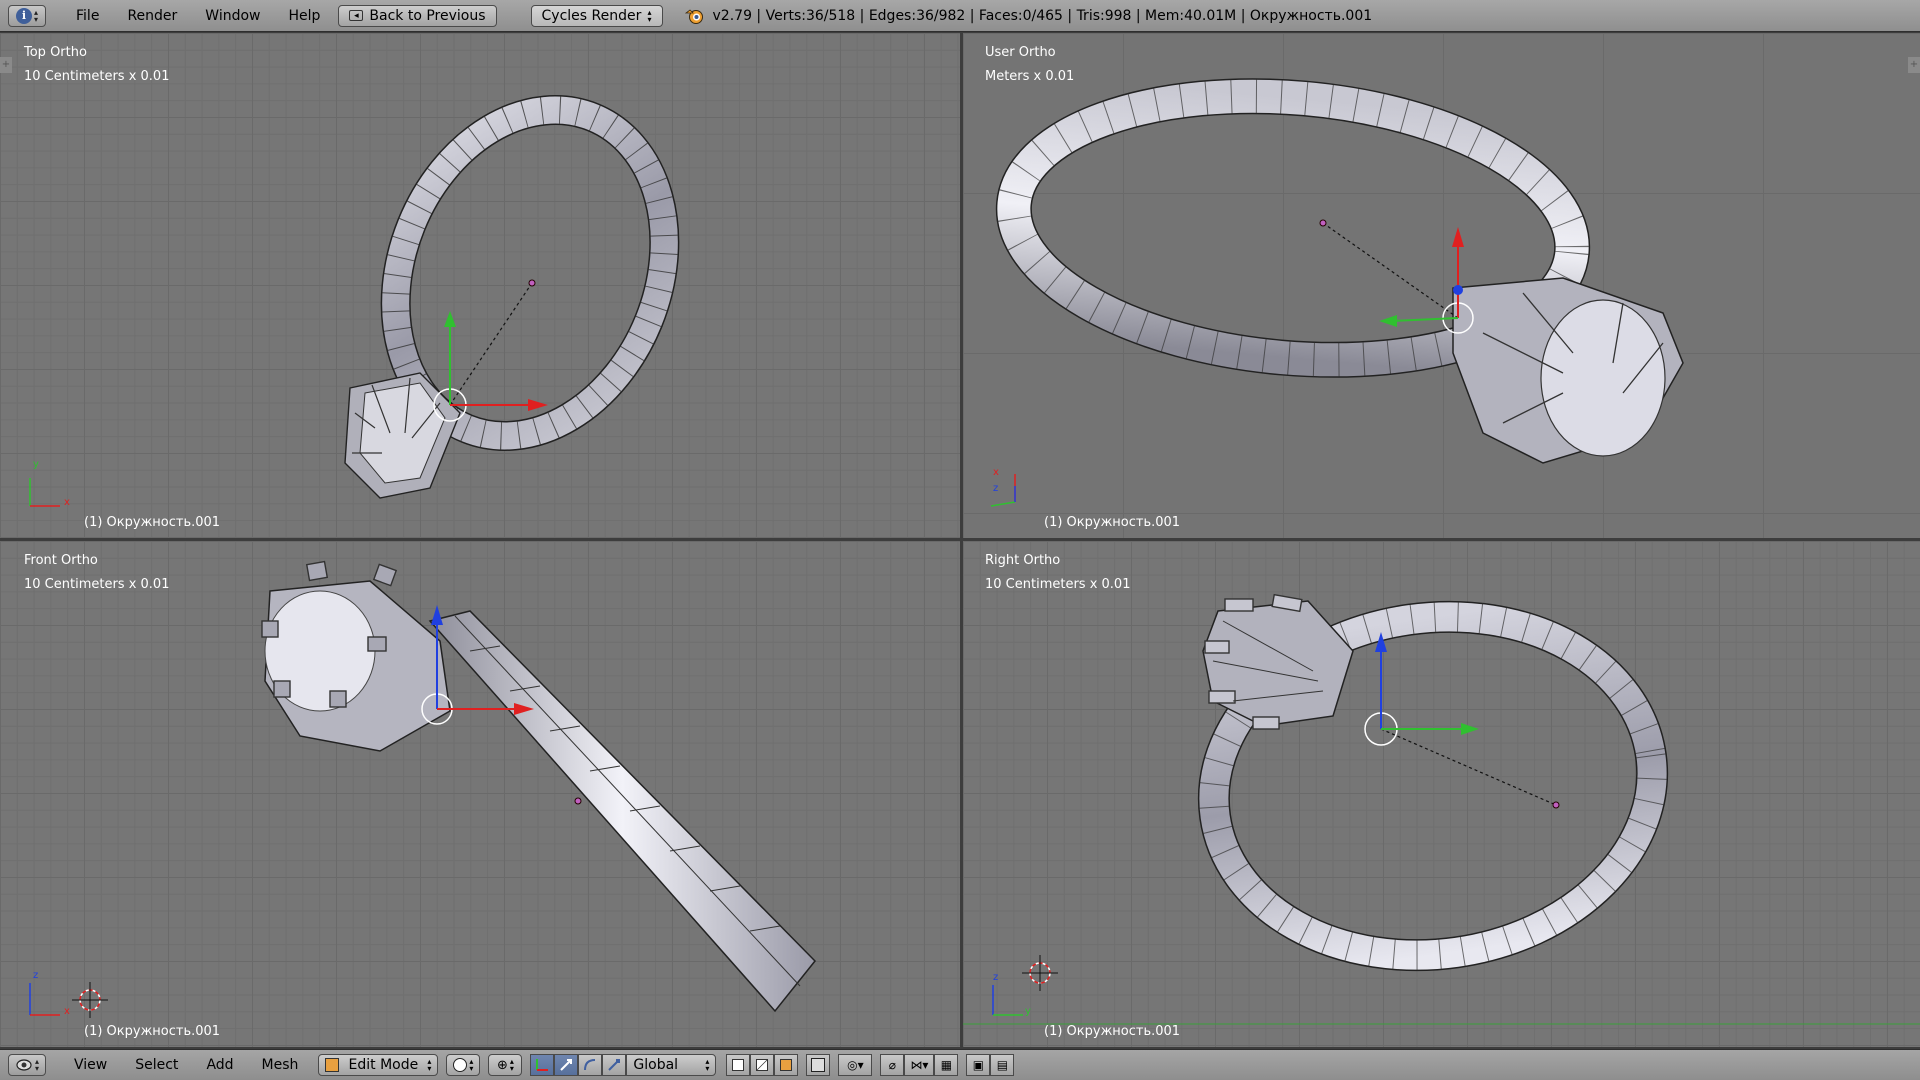 The width and height of the screenshot is (1920, 1080). I want to click on translate-manipulator, so click(566, 1065).